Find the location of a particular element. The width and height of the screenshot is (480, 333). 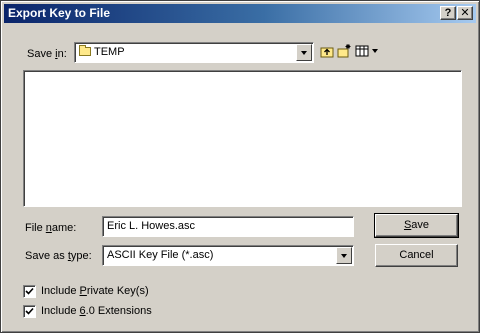

close-icon: ✕ is located at coordinates (465, 13).